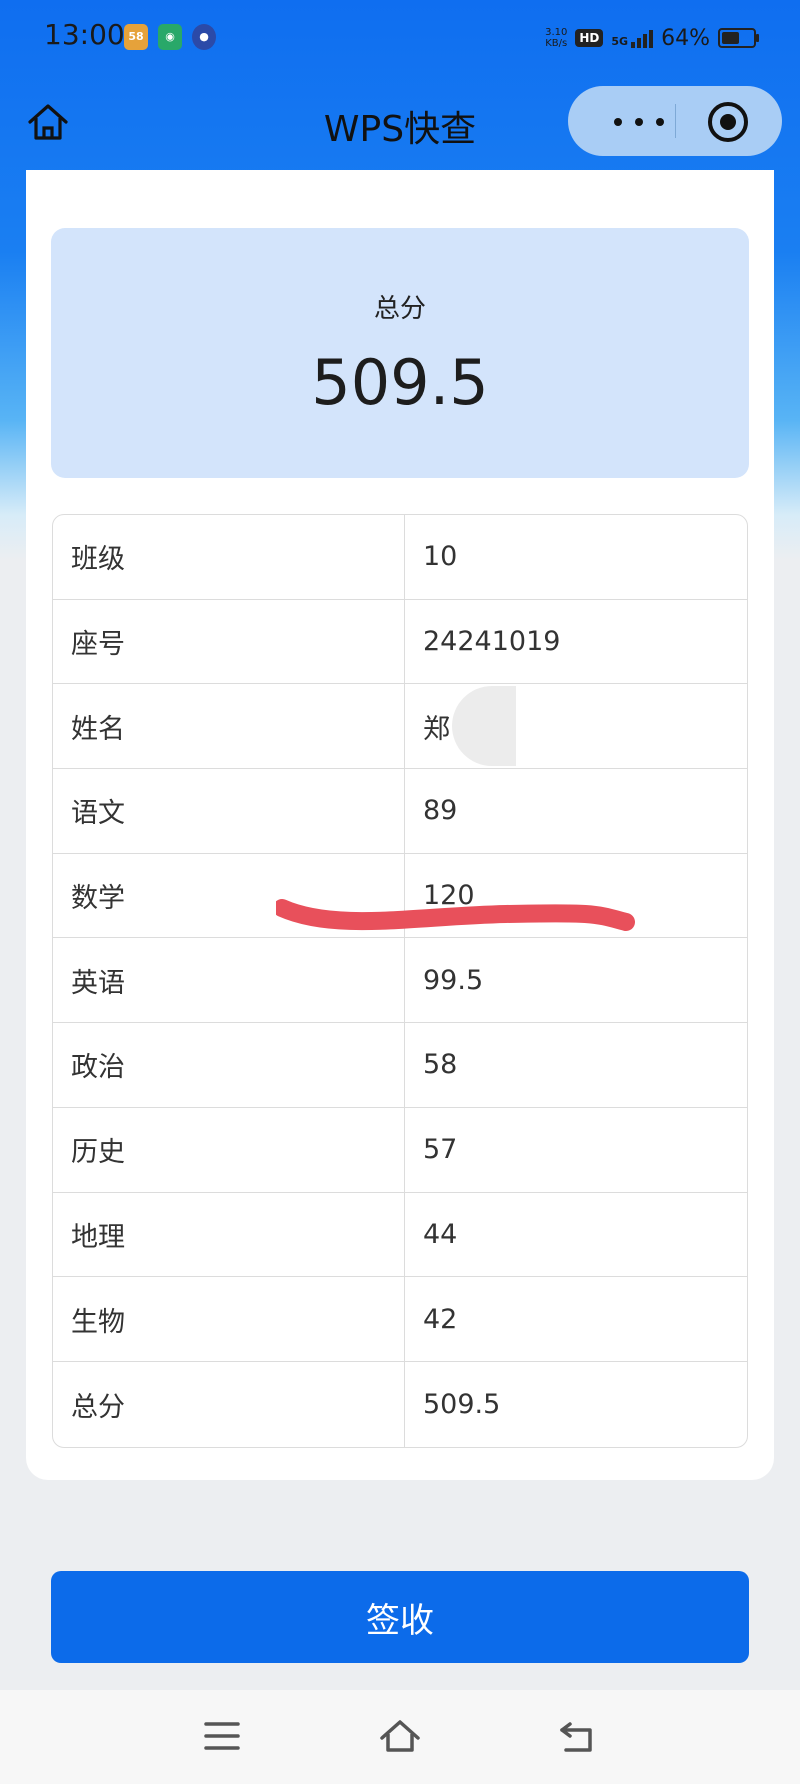 The width and height of the screenshot is (800, 1784). I want to click on net-speed: 3.10 KB/s, so click(556, 38).